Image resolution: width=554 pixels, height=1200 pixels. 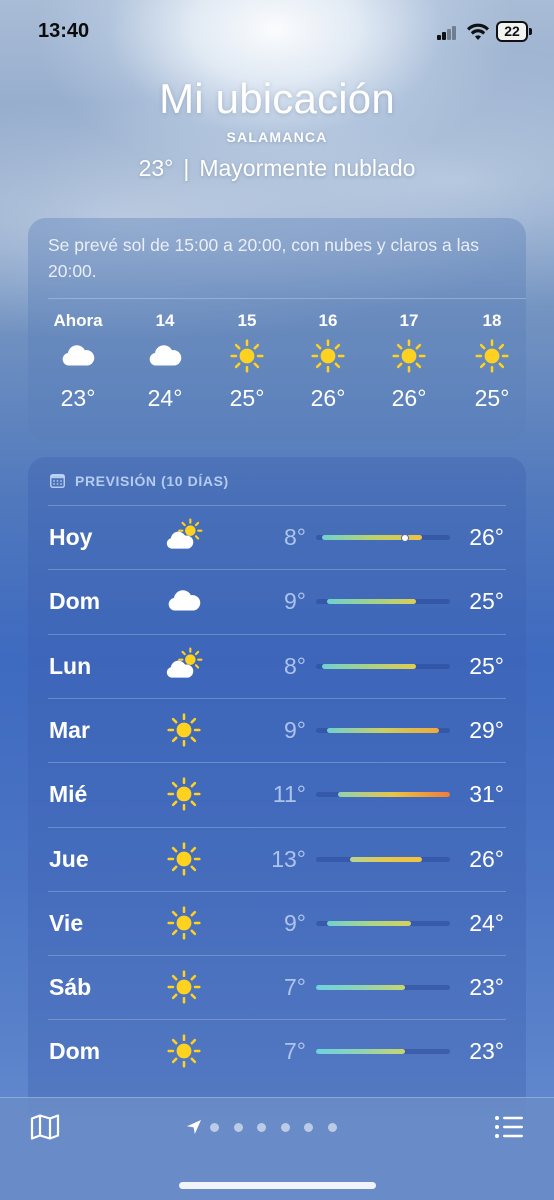 I want to click on hour-item: 18 25°, so click(x=492, y=363).